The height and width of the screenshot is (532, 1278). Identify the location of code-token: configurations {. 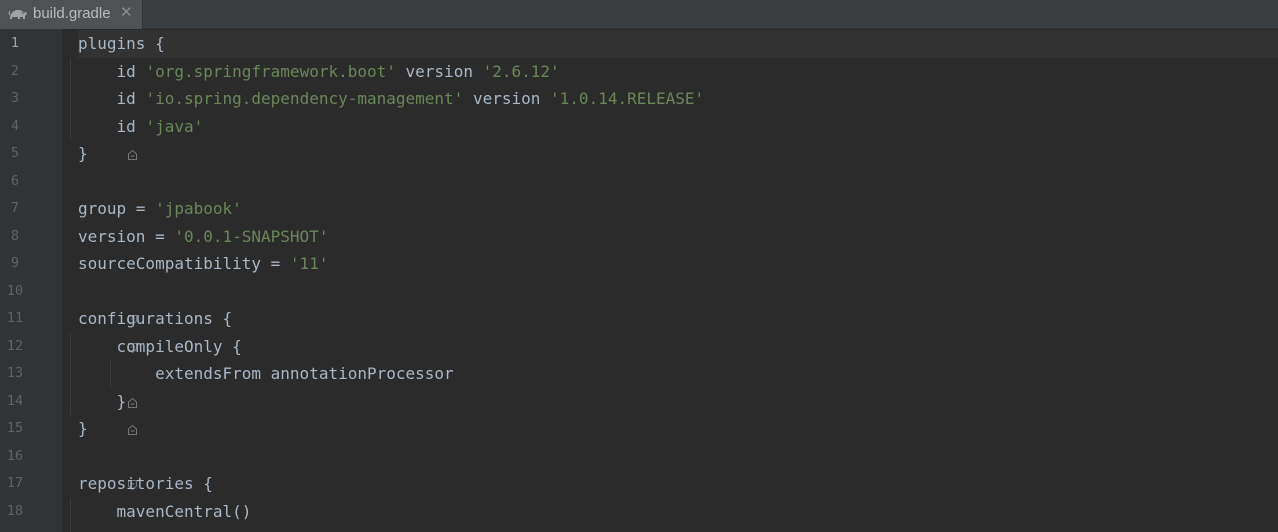
(155, 318).